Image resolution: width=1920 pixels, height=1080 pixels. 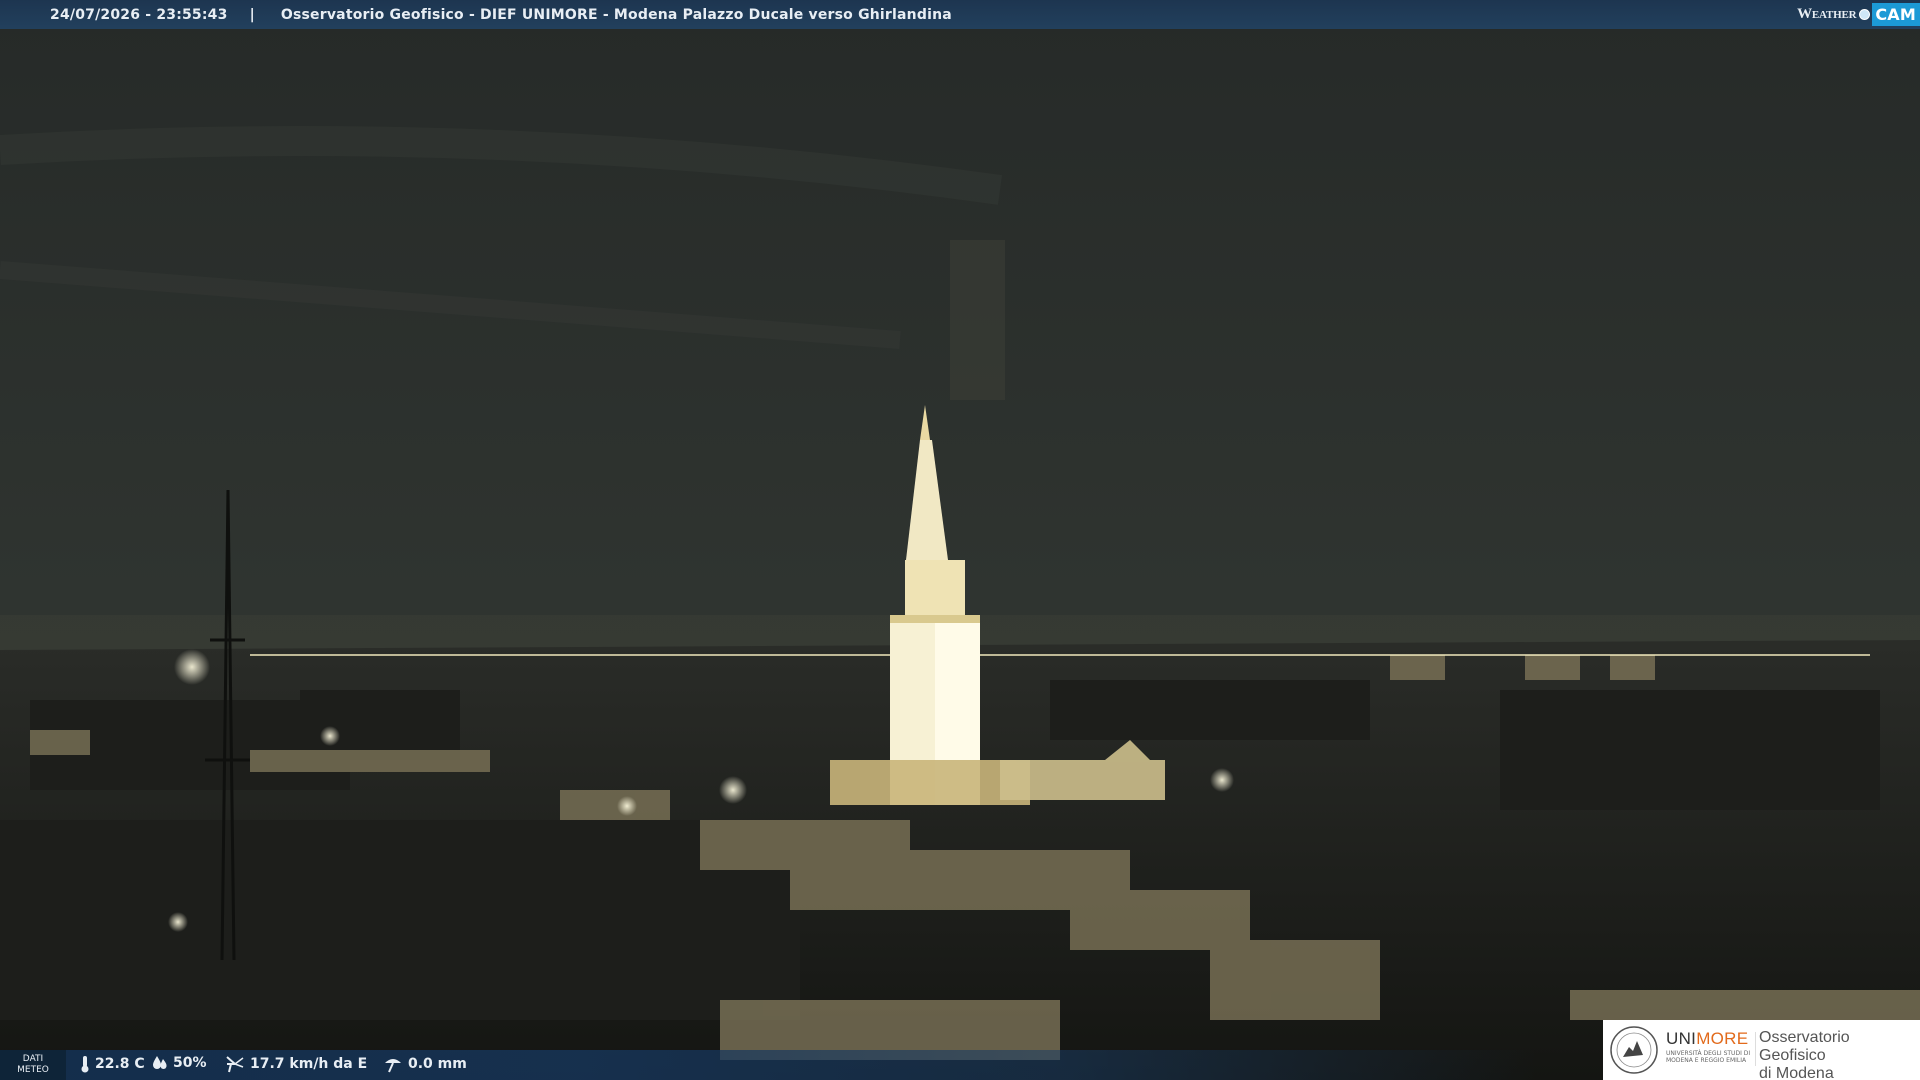 What do you see at coordinates (1858, 14) in the screenshot?
I see `weathercam-logo: Weather CAM` at bounding box center [1858, 14].